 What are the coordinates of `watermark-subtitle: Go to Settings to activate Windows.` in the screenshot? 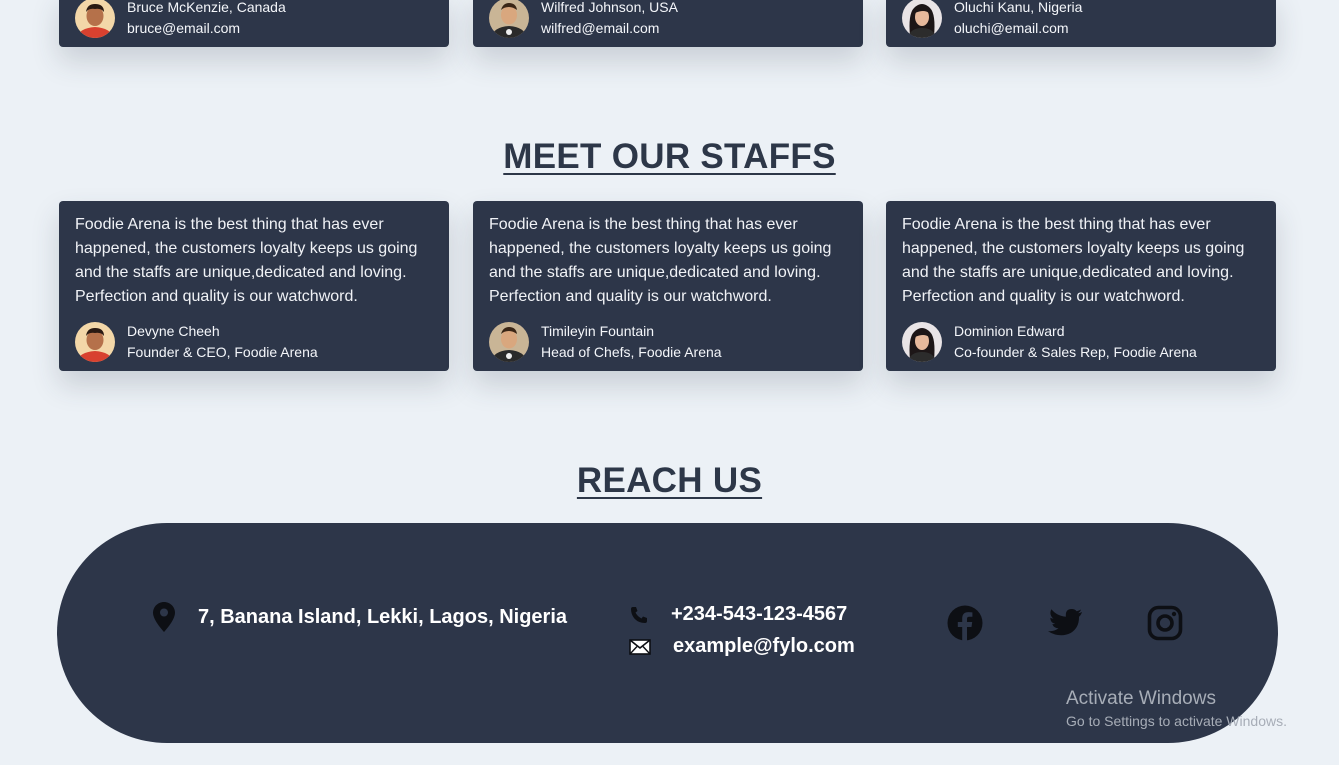 It's located at (1176, 721).